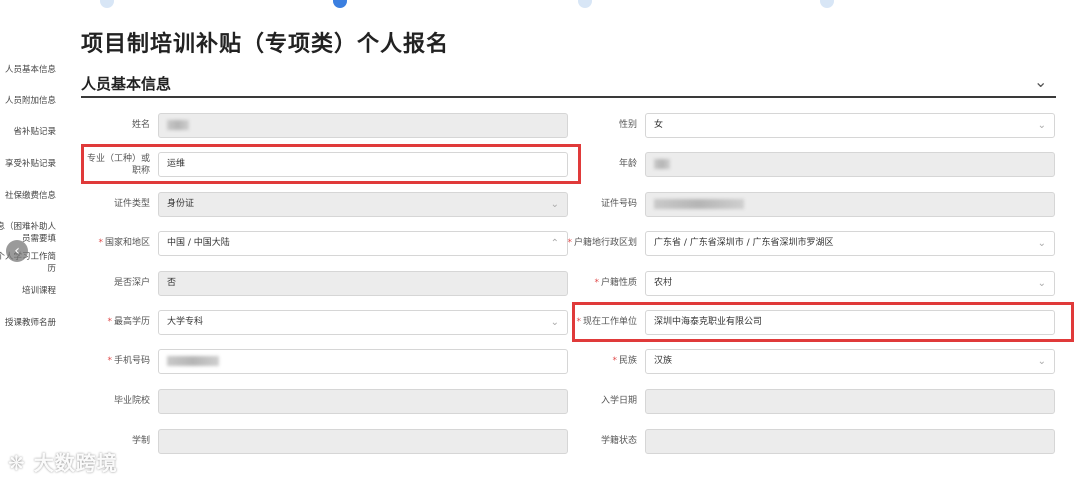  What do you see at coordinates (363, 401) in the screenshot?
I see `school-field` at bounding box center [363, 401].